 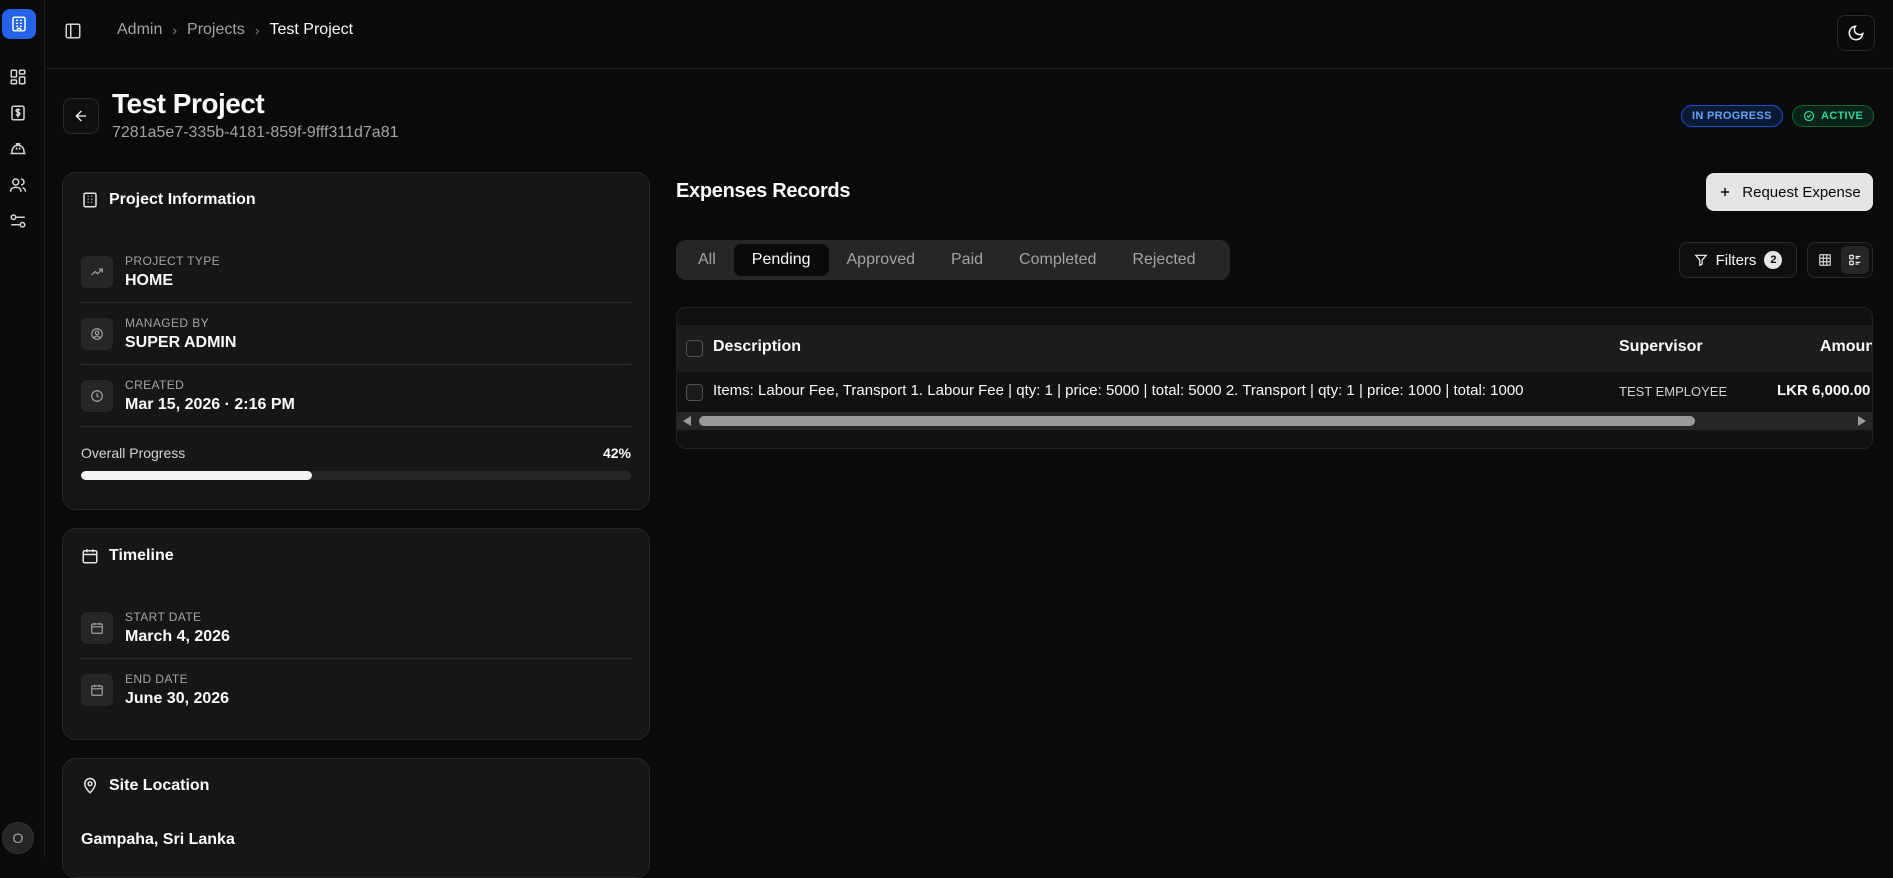 I want to click on arrow-left-icon, so click(x=81, y=116).